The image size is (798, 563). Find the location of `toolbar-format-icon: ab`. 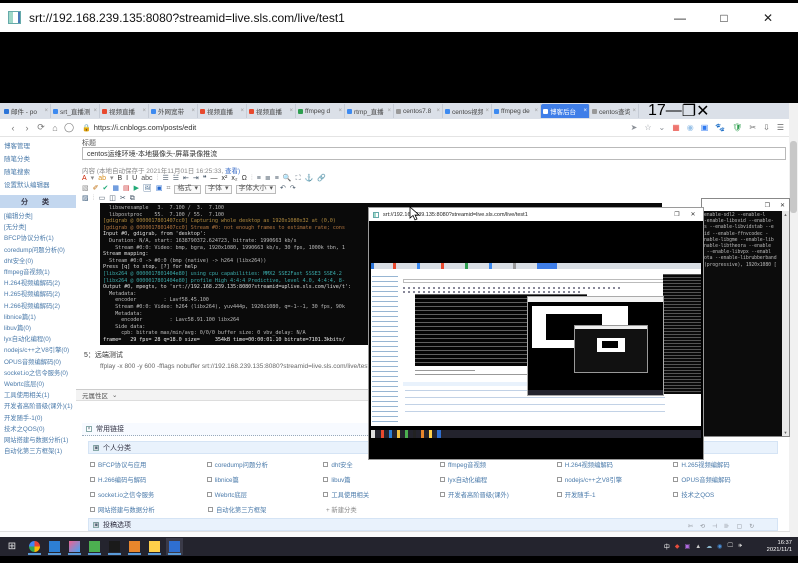

toolbar-format-icon: ab is located at coordinates (102, 179).